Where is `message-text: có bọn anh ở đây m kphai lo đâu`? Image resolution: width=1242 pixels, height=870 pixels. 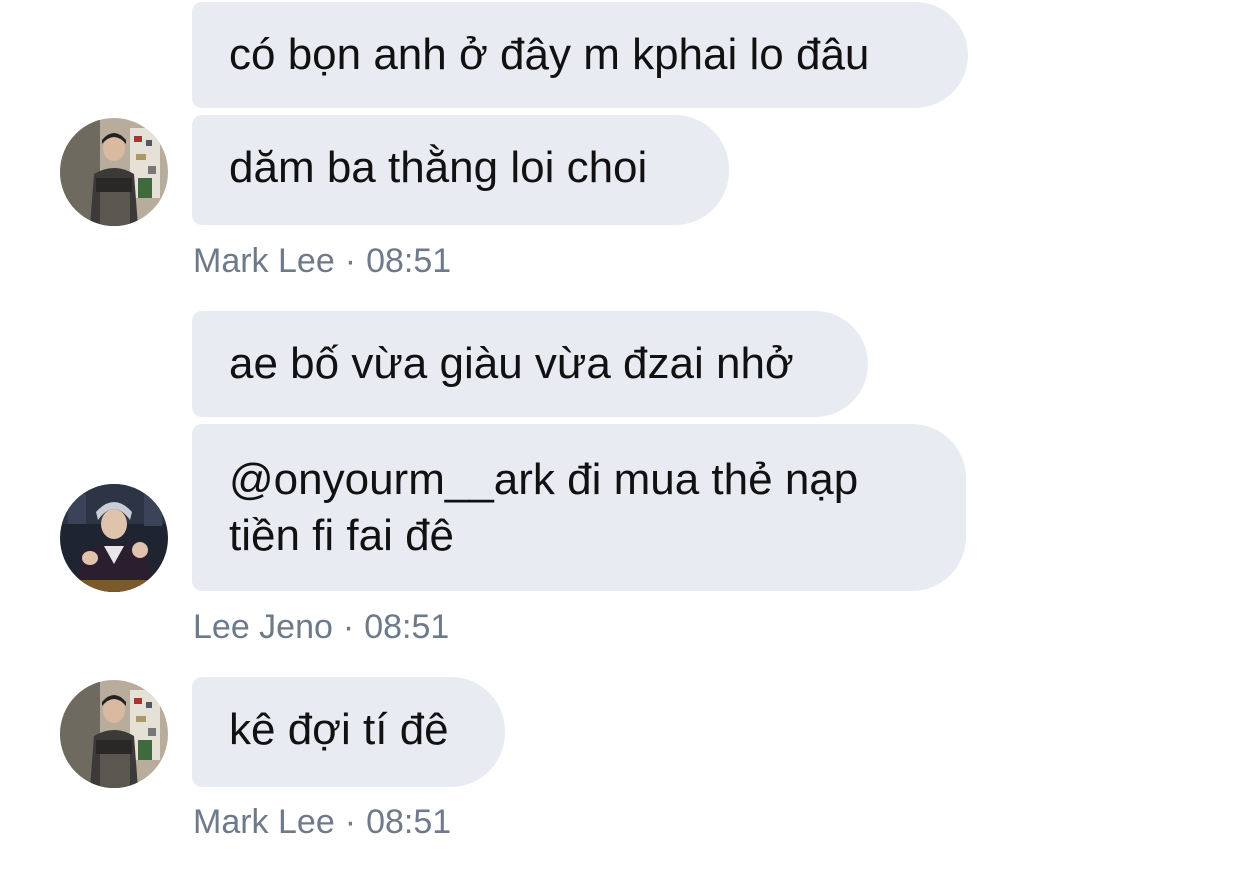 message-text: có bọn anh ở đây m kphai lo đâu is located at coordinates (549, 54).